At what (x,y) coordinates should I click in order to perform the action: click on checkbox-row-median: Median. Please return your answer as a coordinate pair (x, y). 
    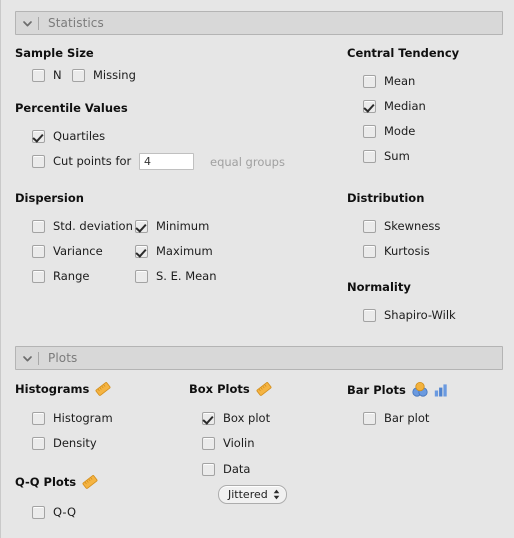
    Looking at the image, I should click on (394, 106).